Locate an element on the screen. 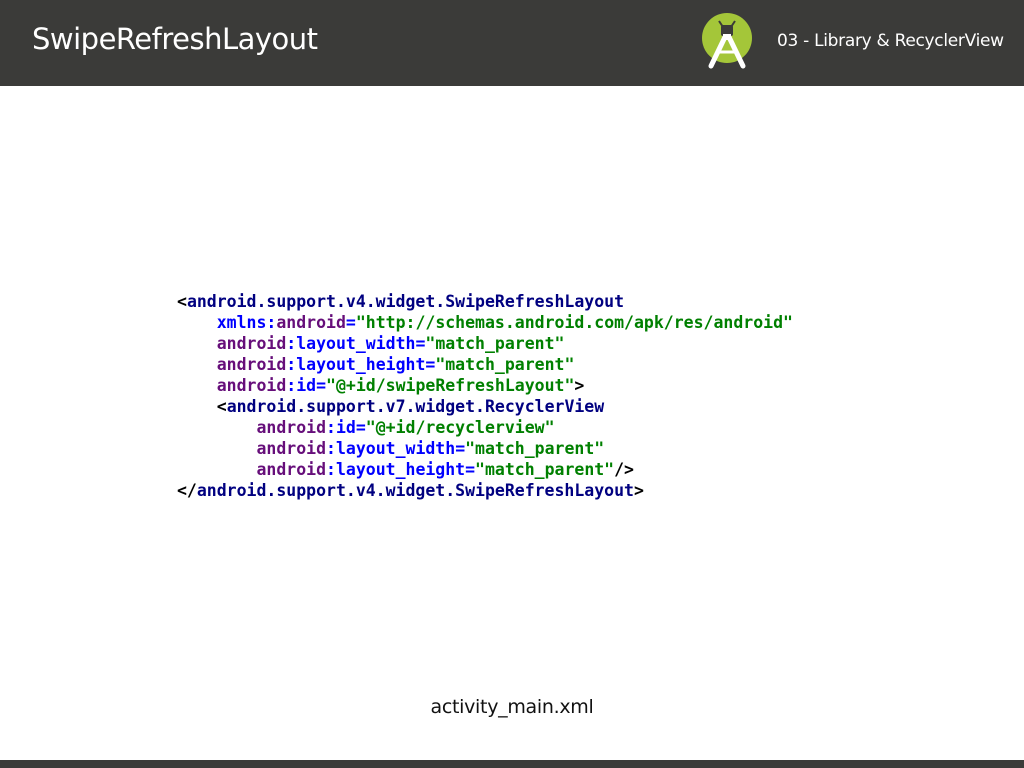 Image resolution: width=1024 pixels, height=768 pixels. code-caption: activity_main.xml is located at coordinates (512, 707).